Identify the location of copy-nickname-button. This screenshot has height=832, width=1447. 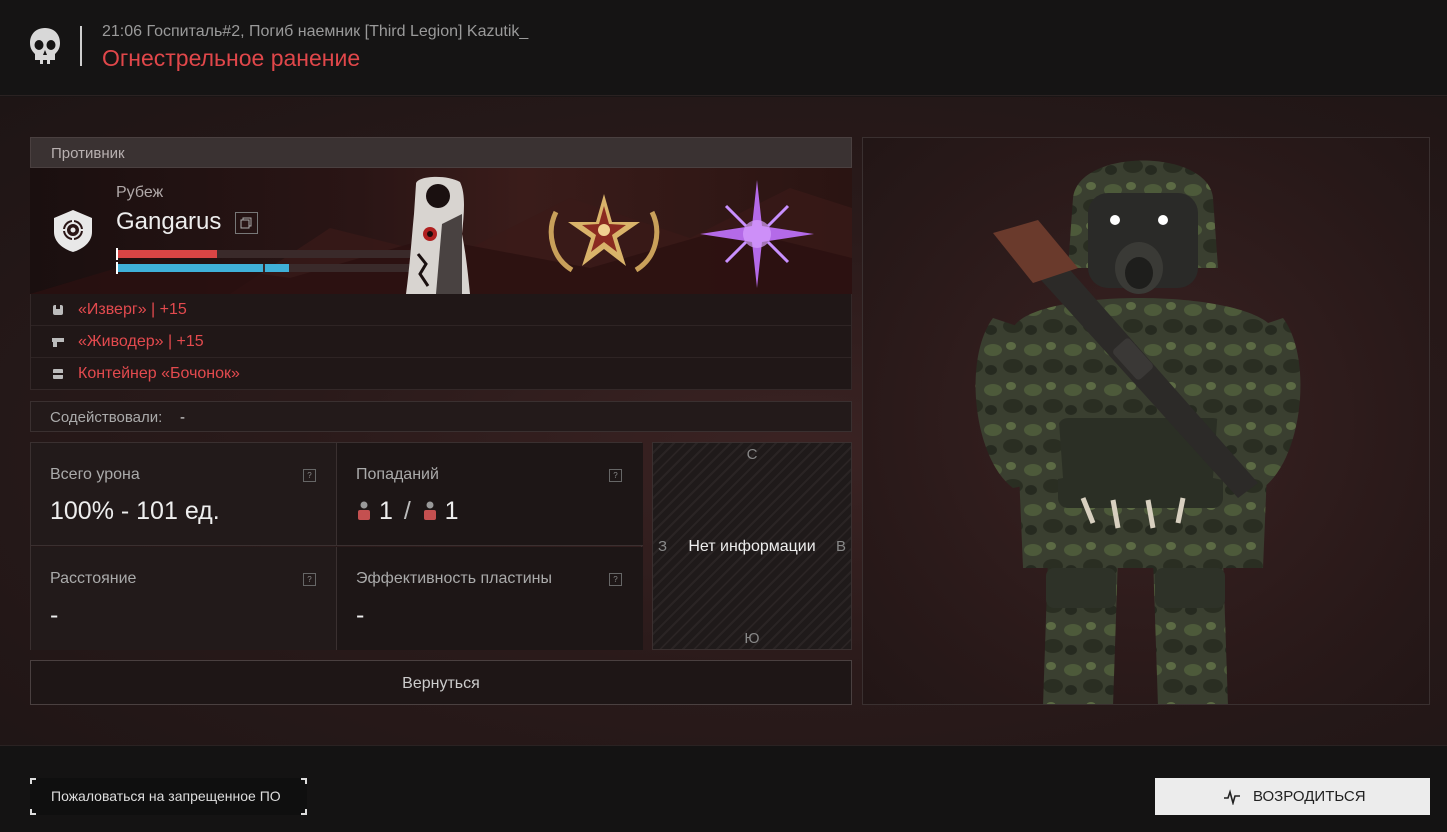
(246, 223).